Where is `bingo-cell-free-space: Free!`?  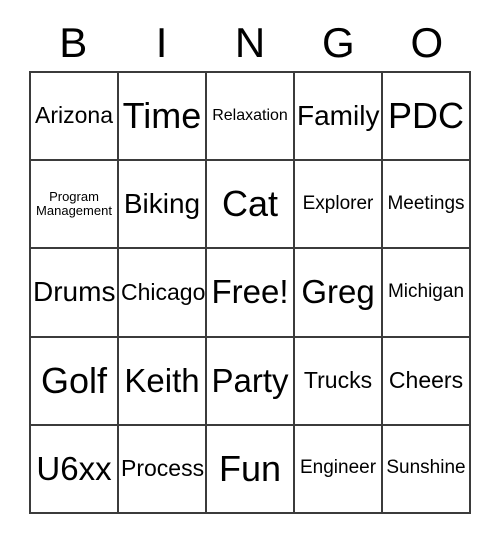 bingo-cell-free-space: Free! is located at coordinates (251, 293).